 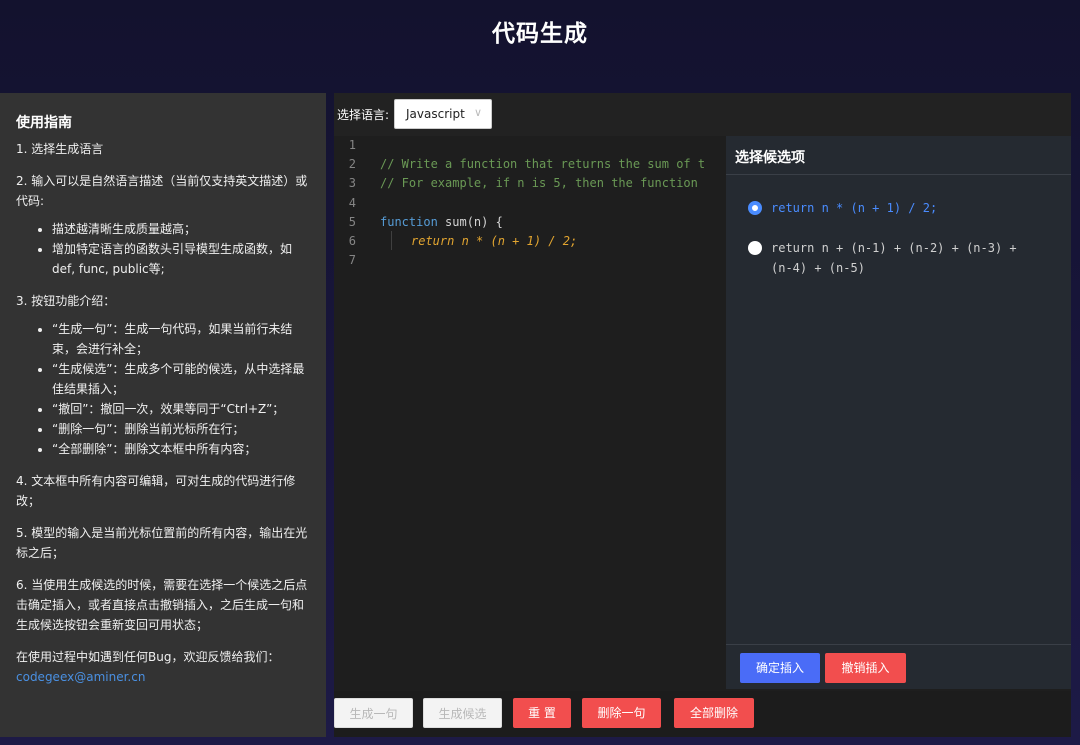 What do you see at coordinates (494, 241) in the screenshot?
I see `code-return-line: return n * (n + 1) / 2;` at bounding box center [494, 241].